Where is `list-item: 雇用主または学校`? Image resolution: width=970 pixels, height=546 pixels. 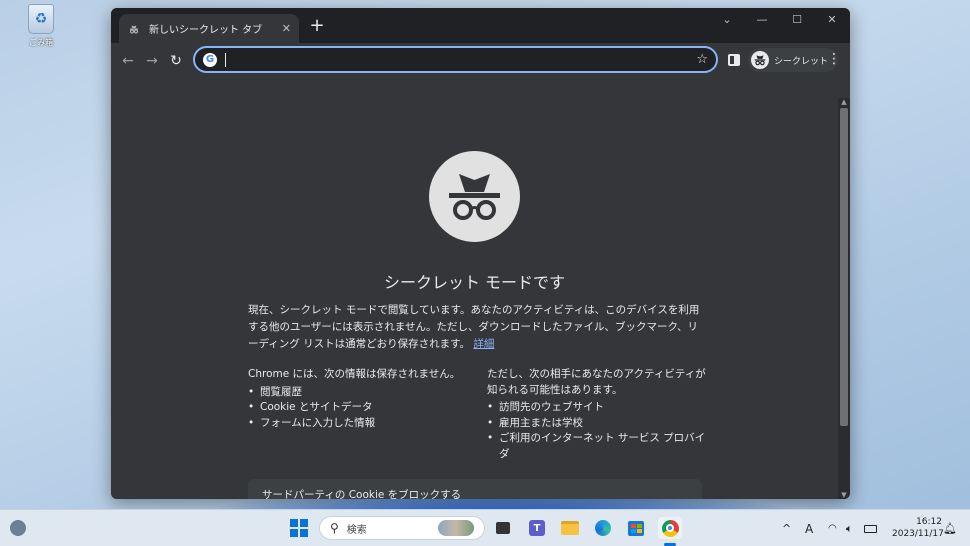
list-item: 雇用主または学校 is located at coordinates (597, 424).